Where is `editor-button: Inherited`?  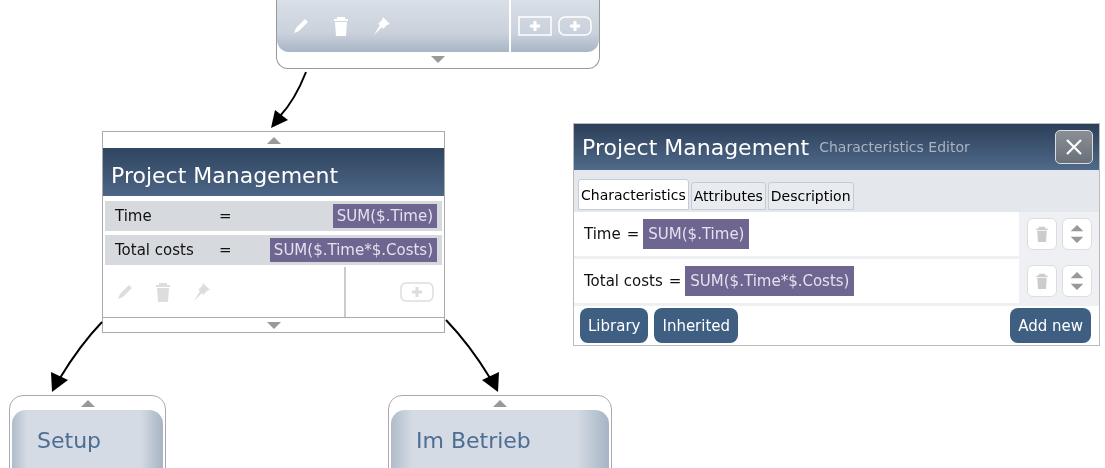
editor-button: Inherited is located at coordinates (696, 325).